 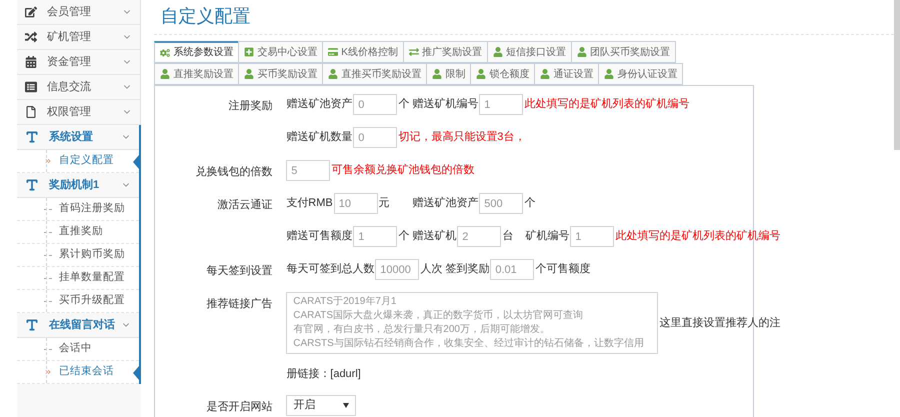 What do you see at coordinates (281, 52) in the screenshot?
I see `tab: 交易中心设置` at bounding box center [281, 52].